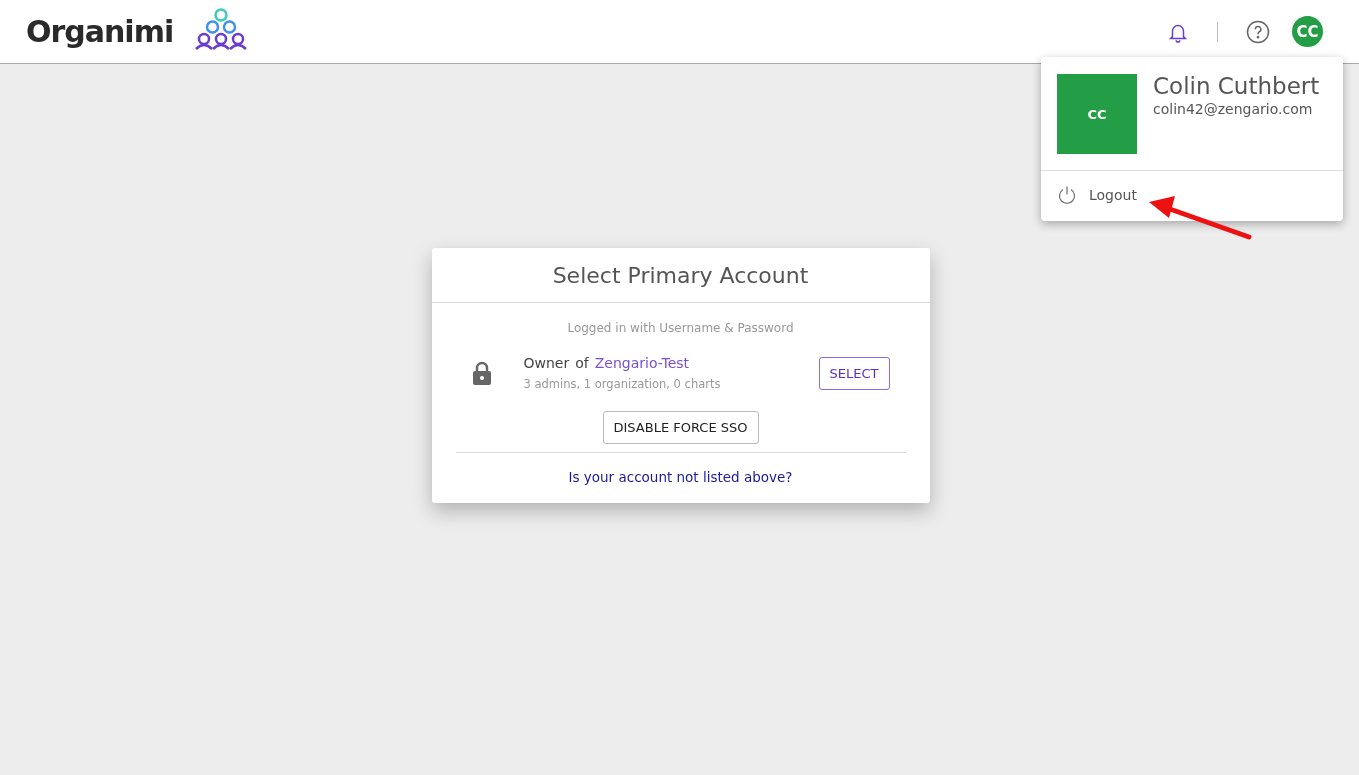  Describe the element at coordinates (1097, 114) in the screenshot. I see `user-avatar-square: CC` at that location.